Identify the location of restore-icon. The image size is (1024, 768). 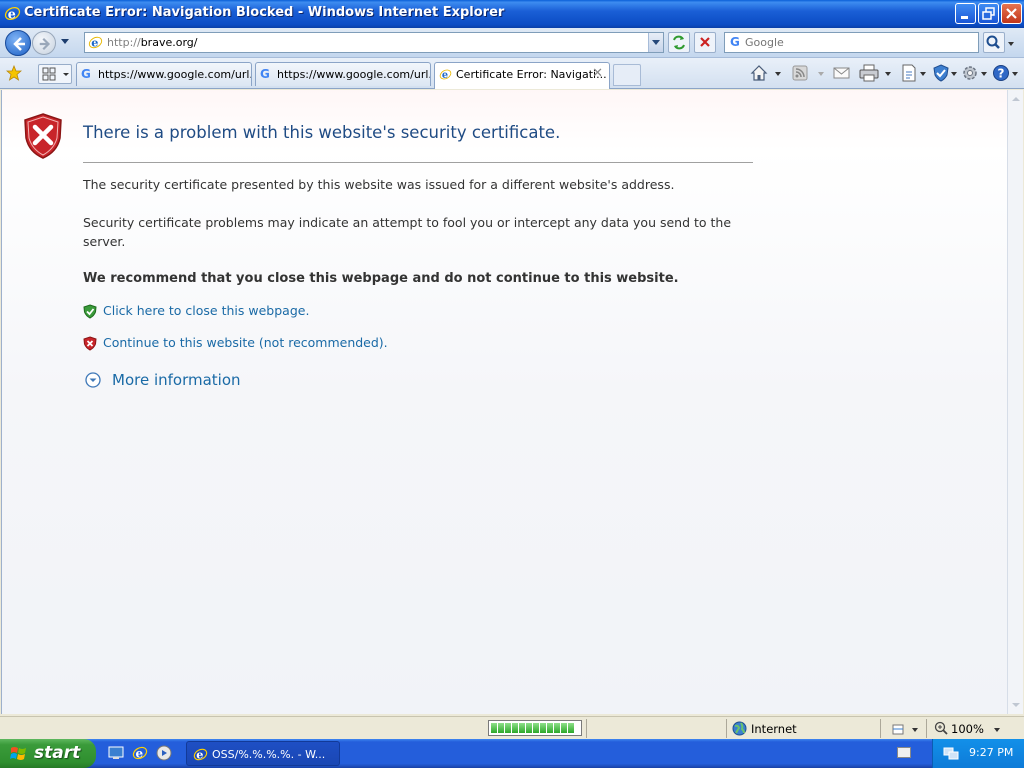
(988, 13).